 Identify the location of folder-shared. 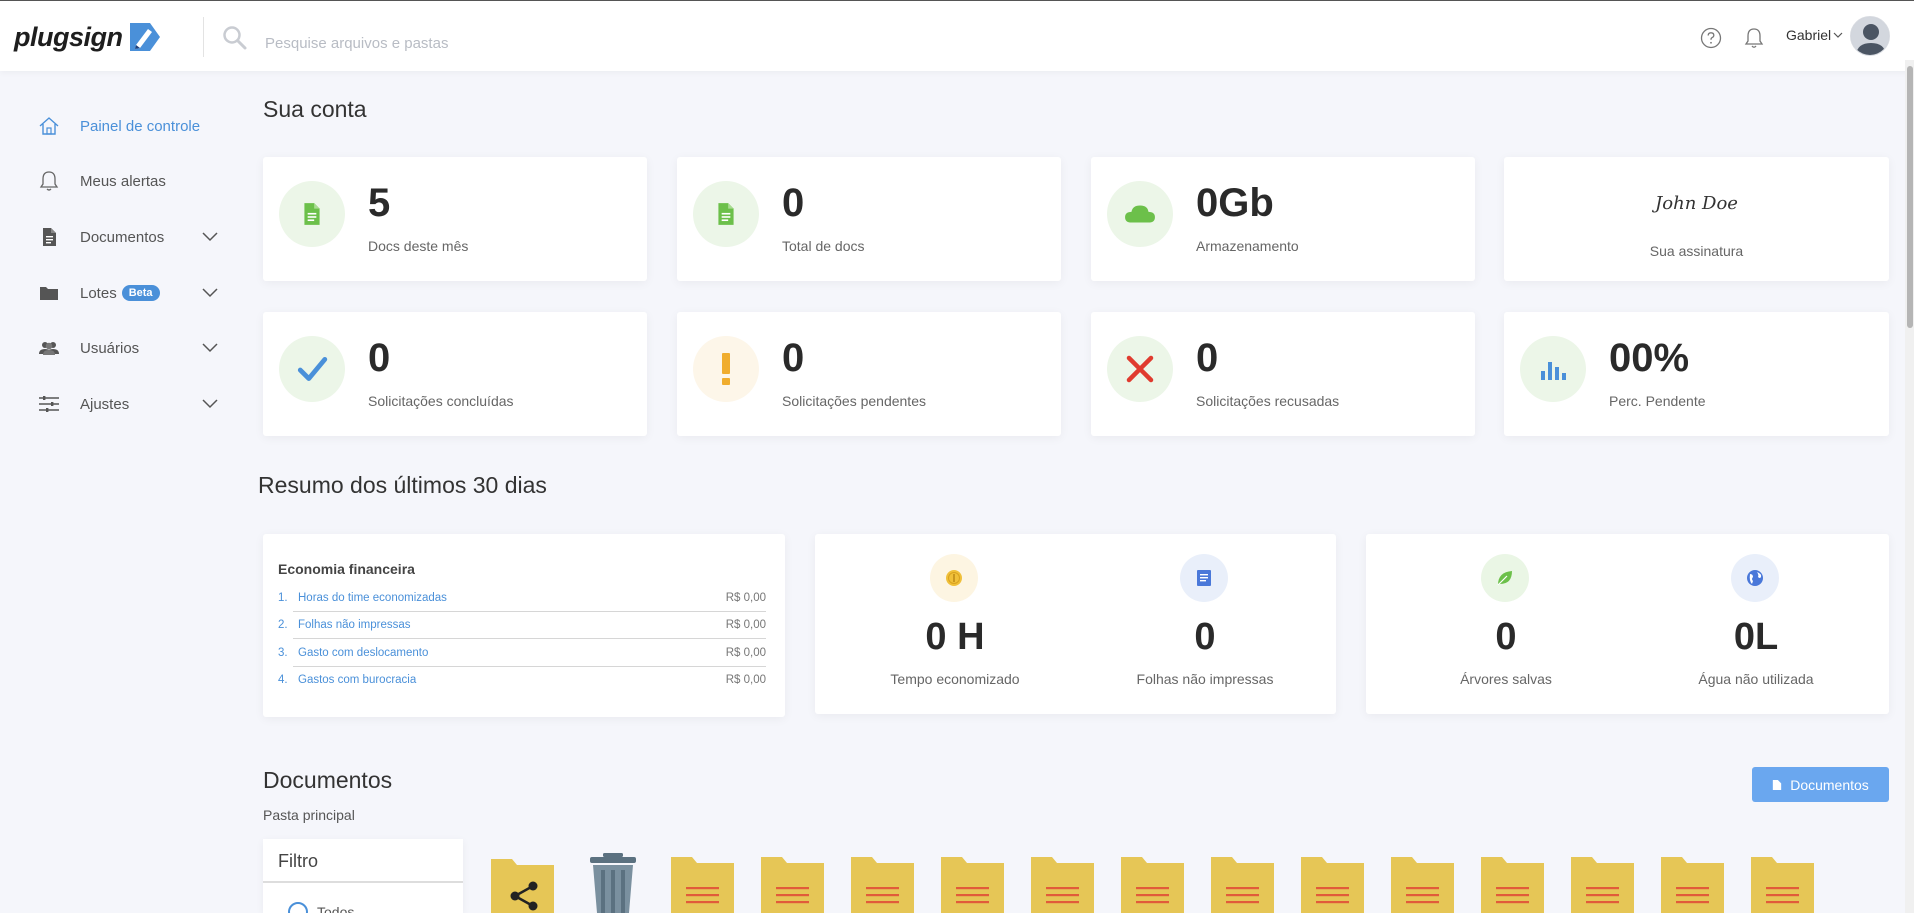
(522, 883).